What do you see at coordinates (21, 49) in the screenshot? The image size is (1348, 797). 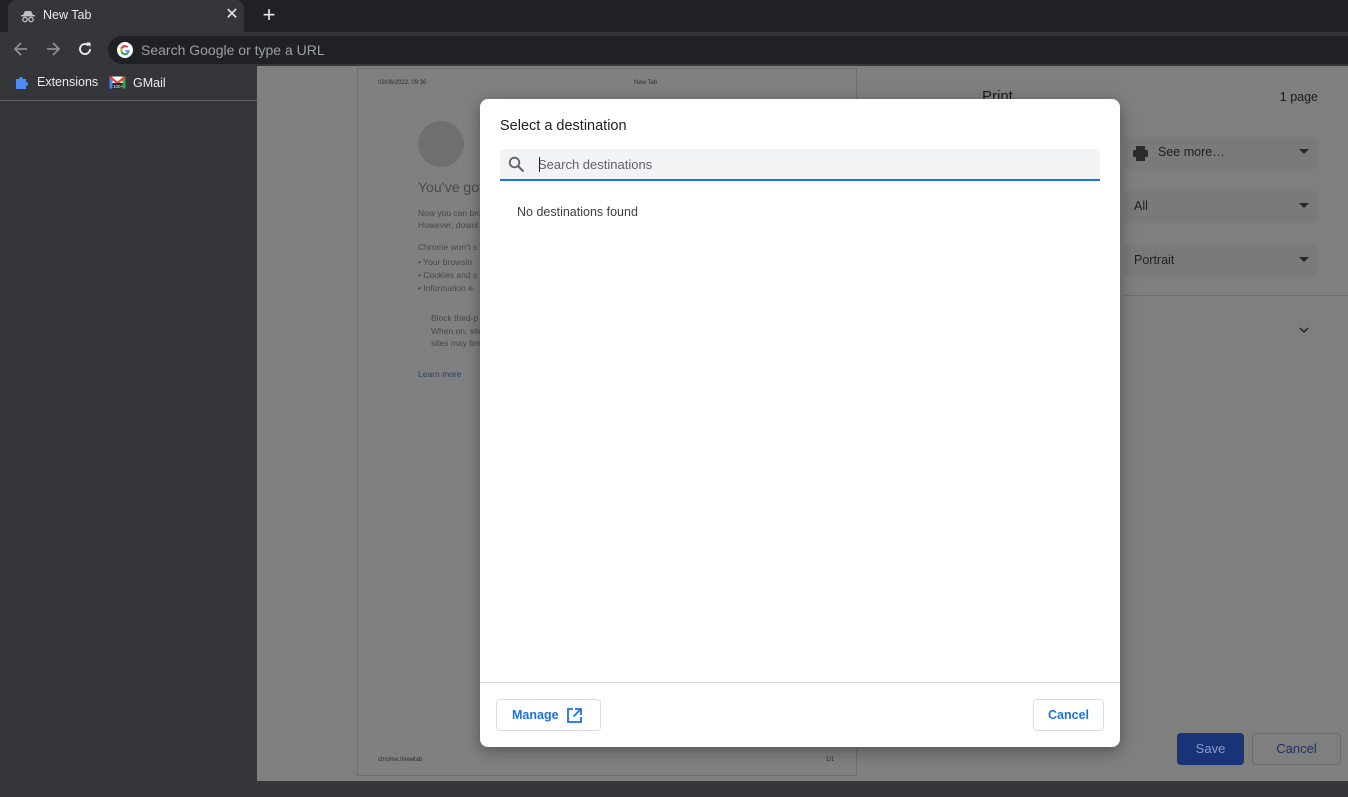 I see `back-arrow-icon` at bounding box center [21, 49].